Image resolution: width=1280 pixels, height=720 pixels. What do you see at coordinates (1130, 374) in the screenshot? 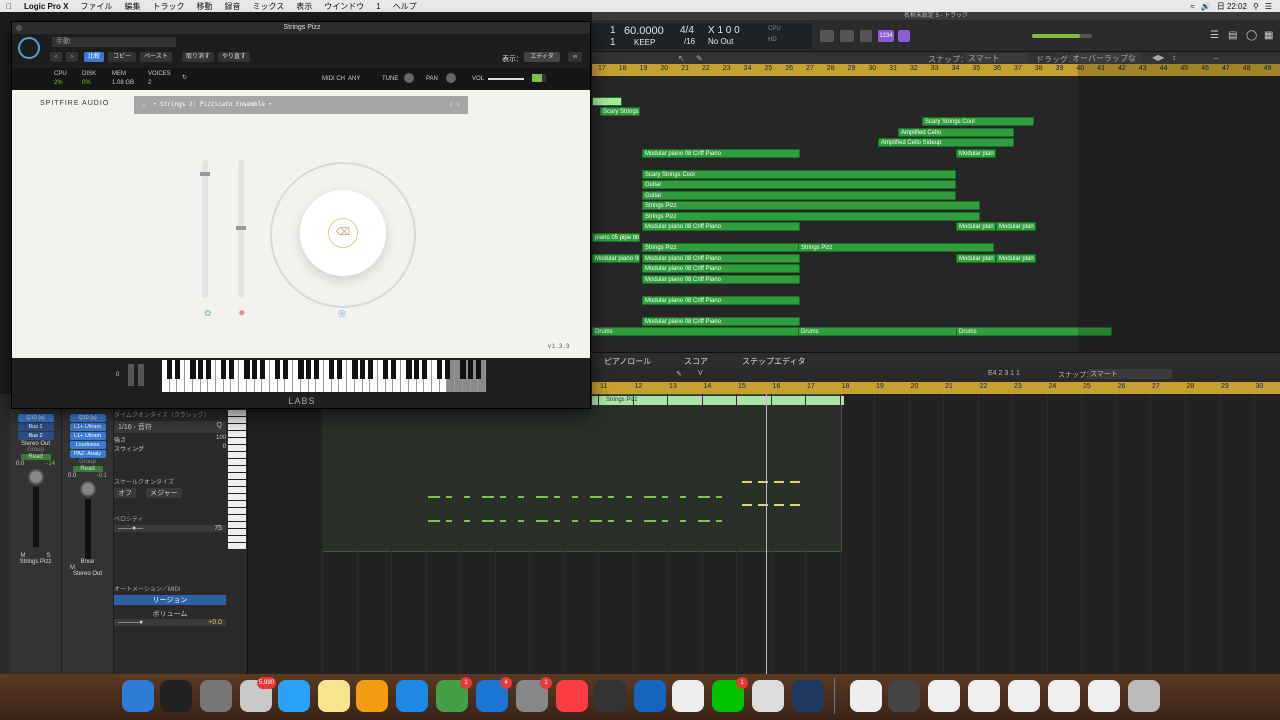
I see `editor-snap-select: スマート` at bounding box center [1130, 374].